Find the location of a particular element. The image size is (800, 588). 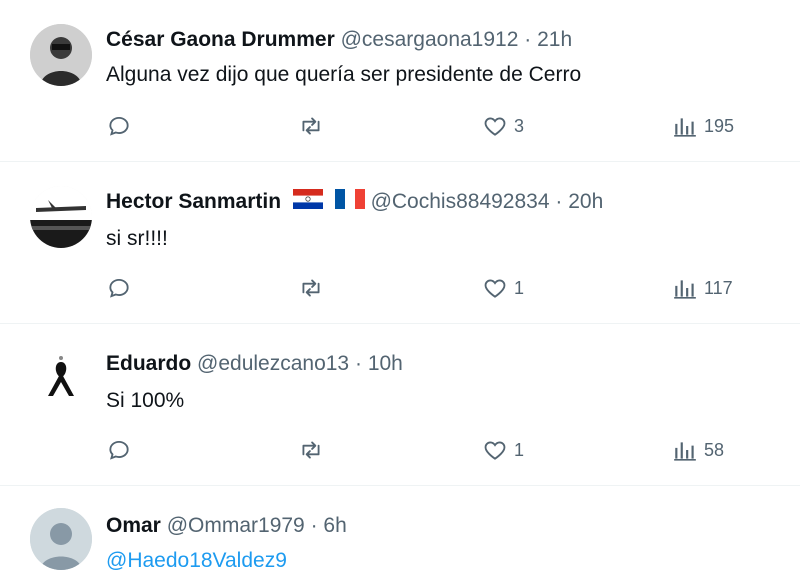

author-name: Hector Sanmartin is located at coordinates (193, 201).